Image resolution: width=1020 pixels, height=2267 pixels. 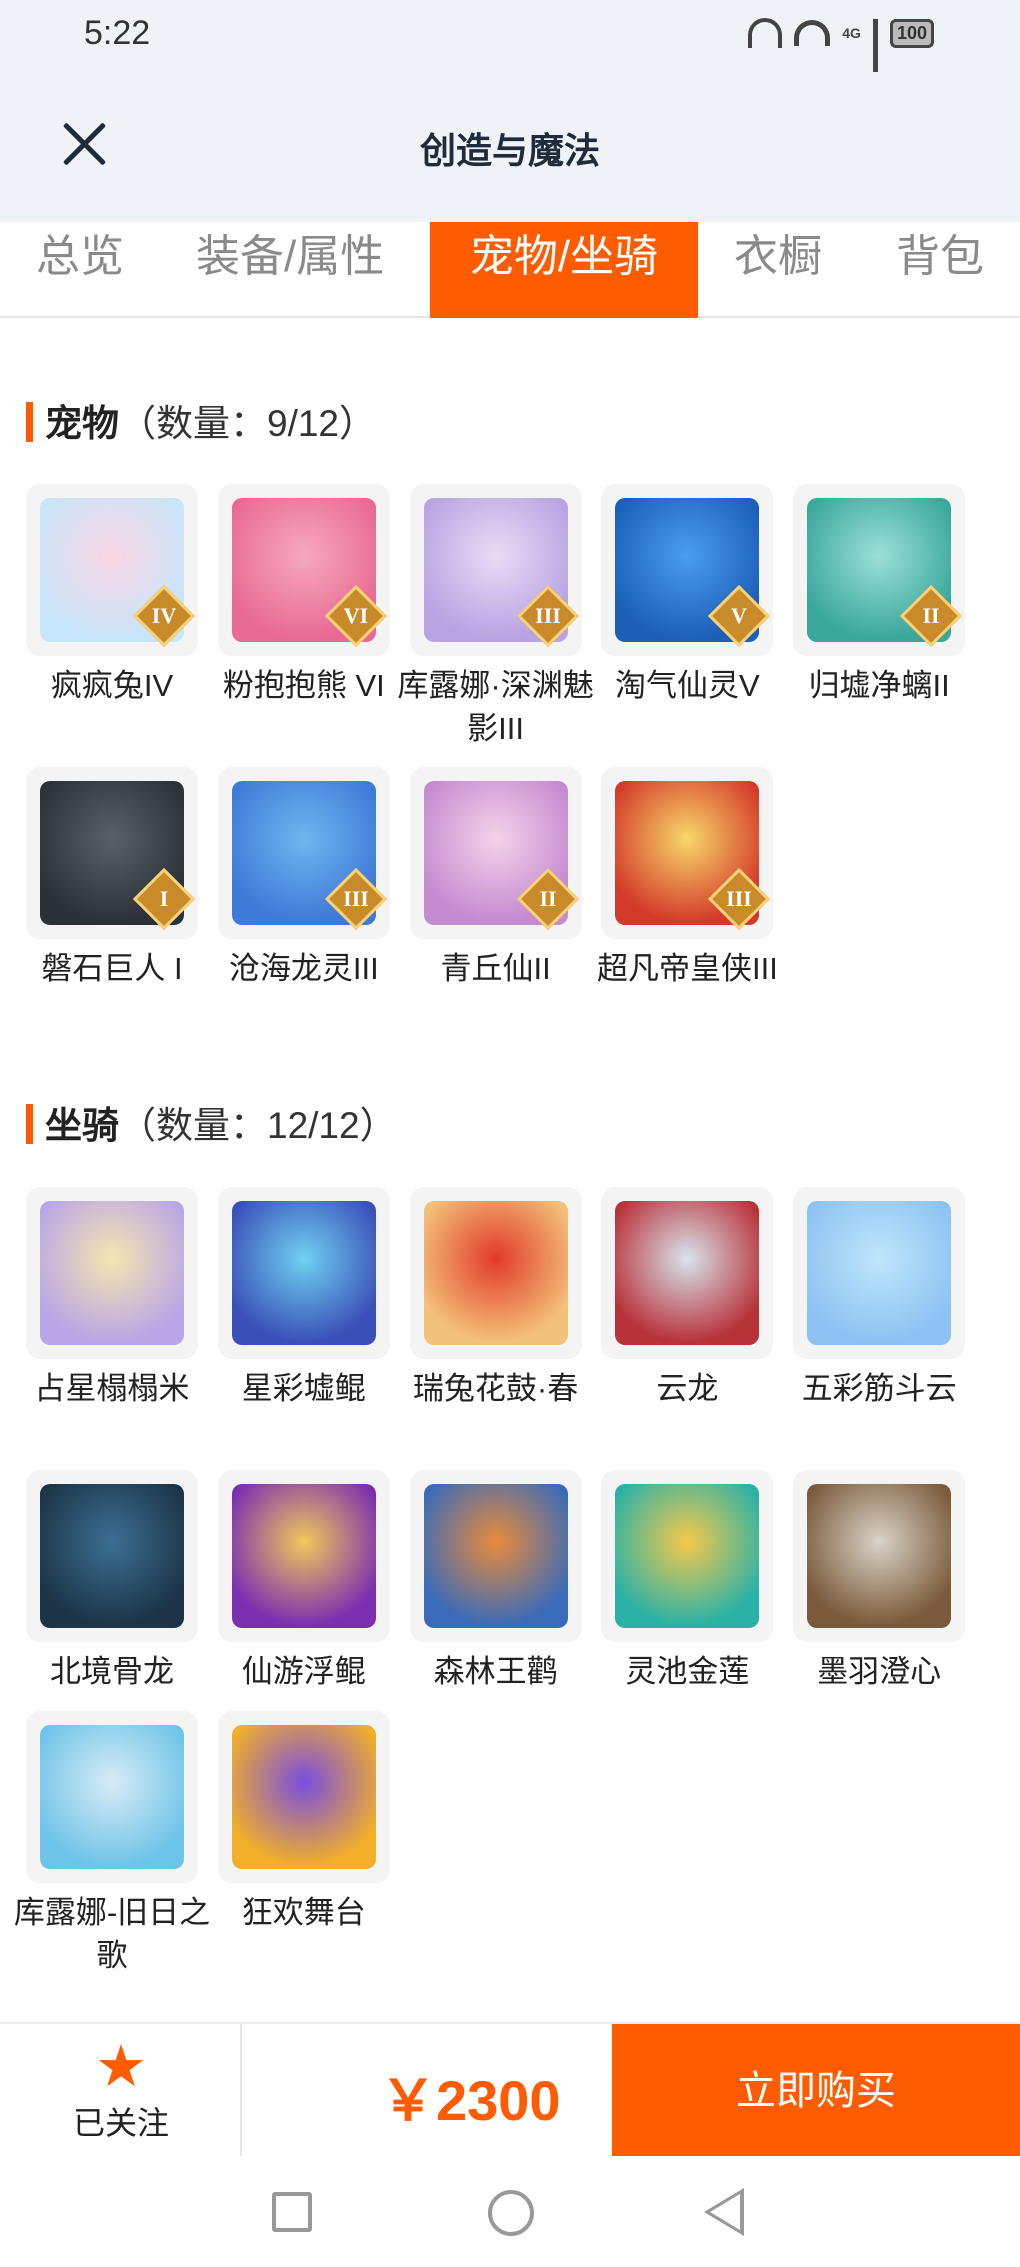 What do you see at coordinates (778, 270) in the screenshot?
I see `tab-wardrobe: 衣橱` at bounding box center [778, 270].